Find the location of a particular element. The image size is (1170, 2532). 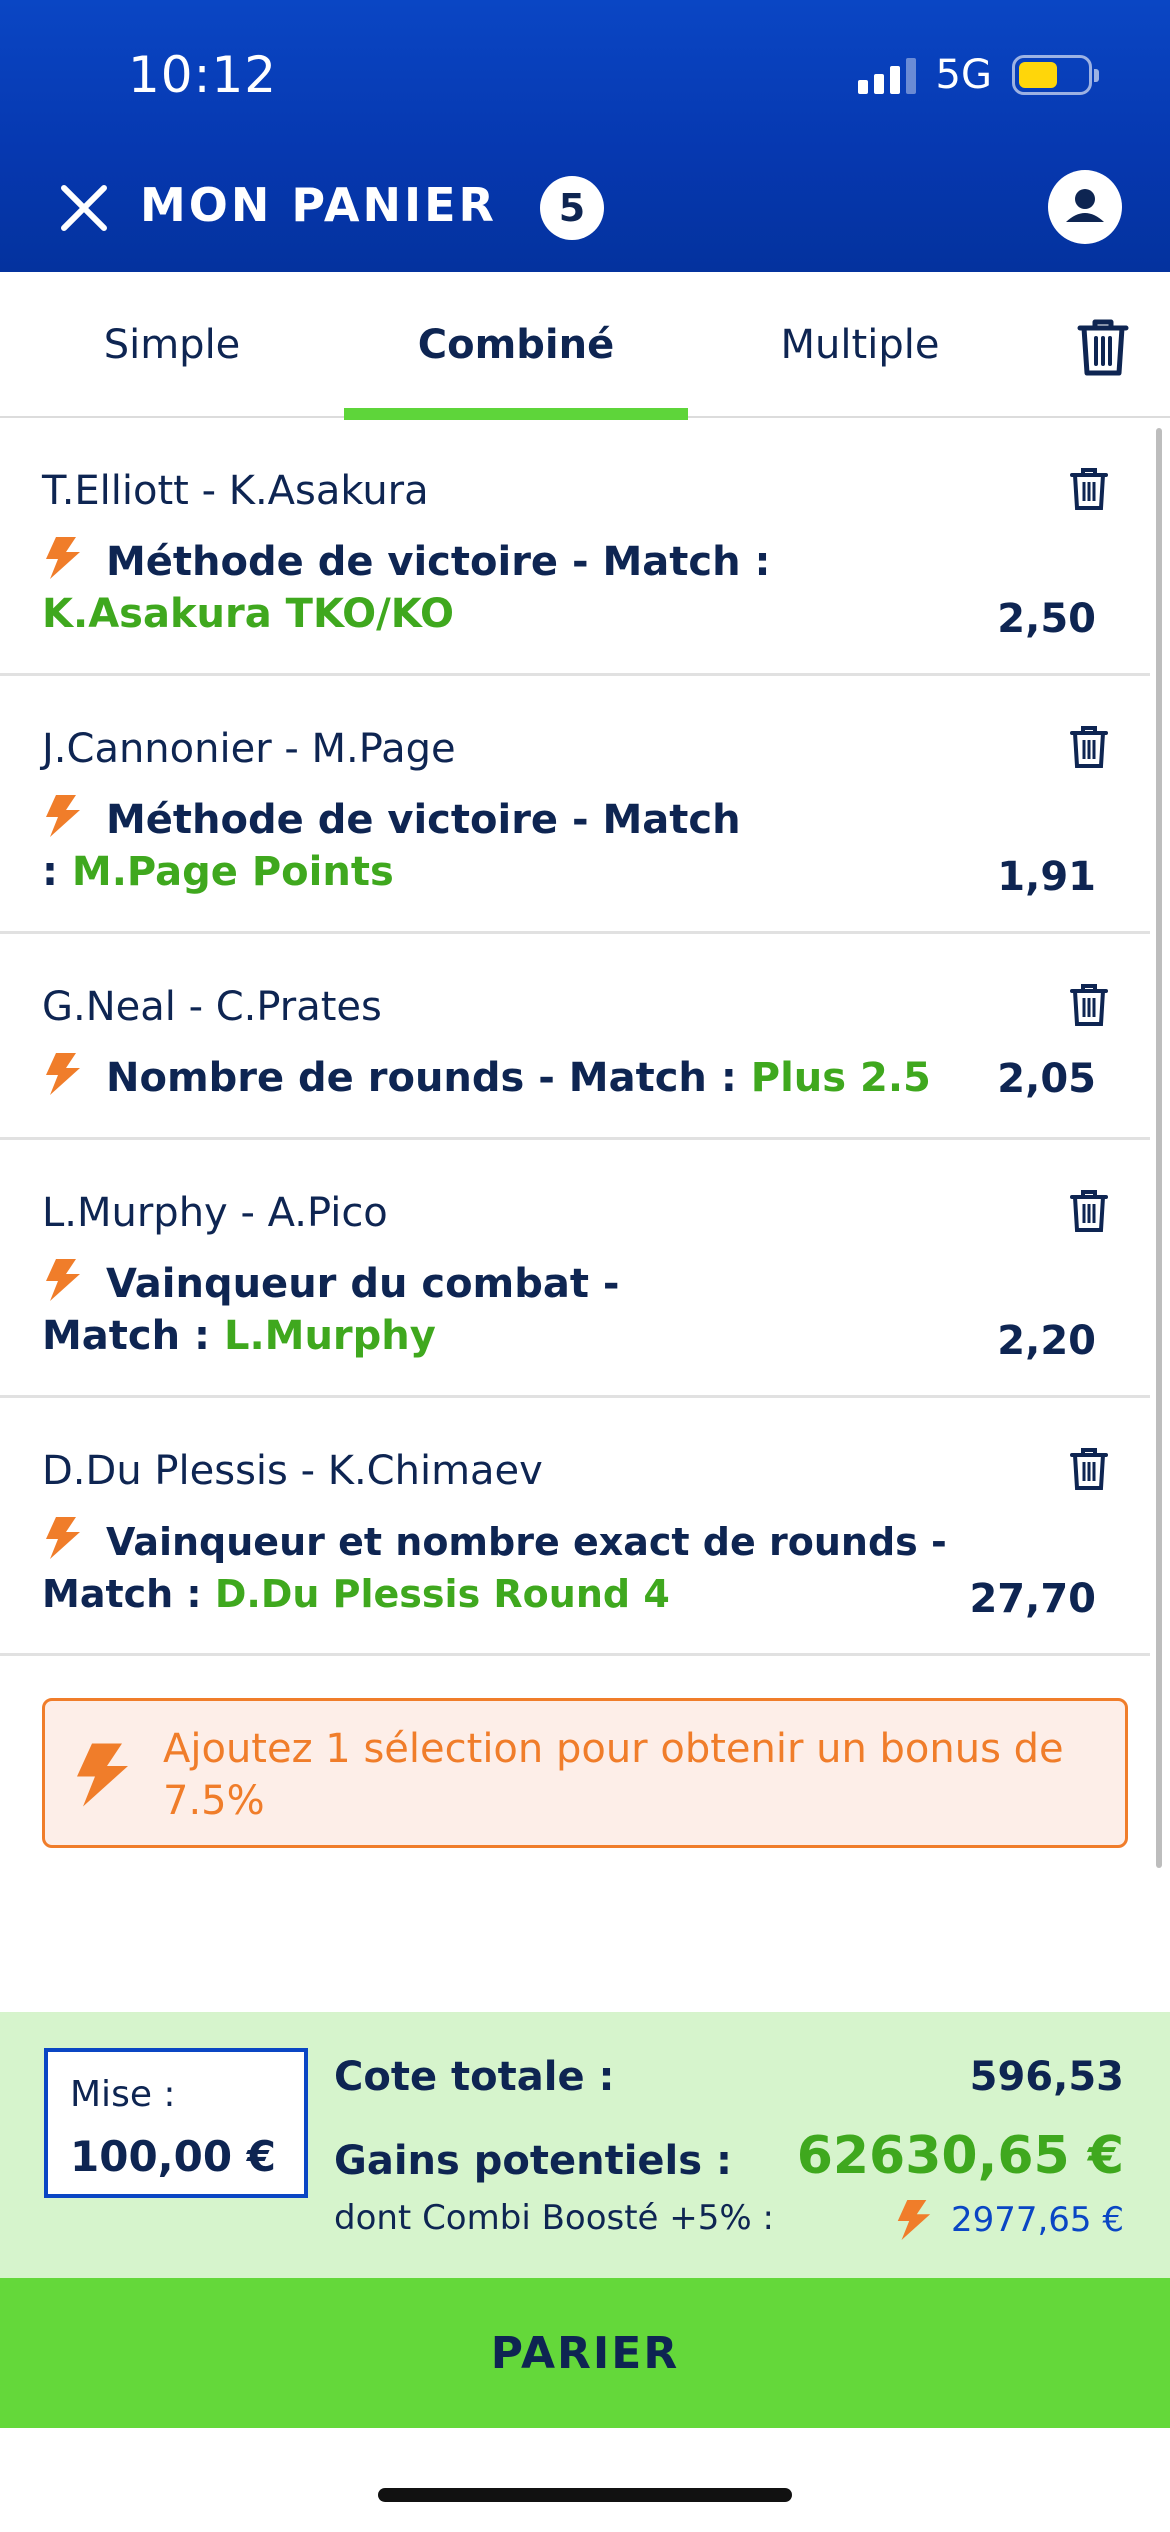

status-time: 10:12 is located at coordinates (203, 75).